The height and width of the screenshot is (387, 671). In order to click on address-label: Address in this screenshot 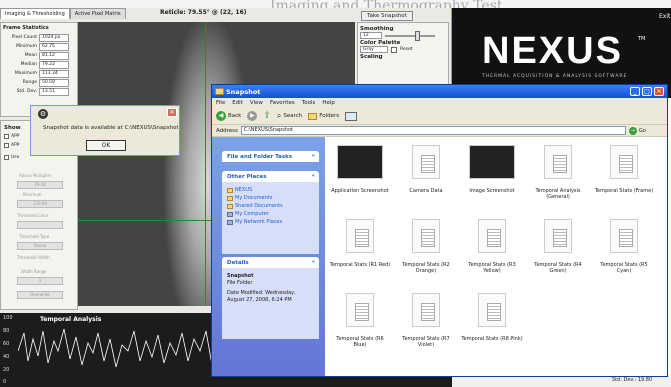, I will do `click(227, 130)`.